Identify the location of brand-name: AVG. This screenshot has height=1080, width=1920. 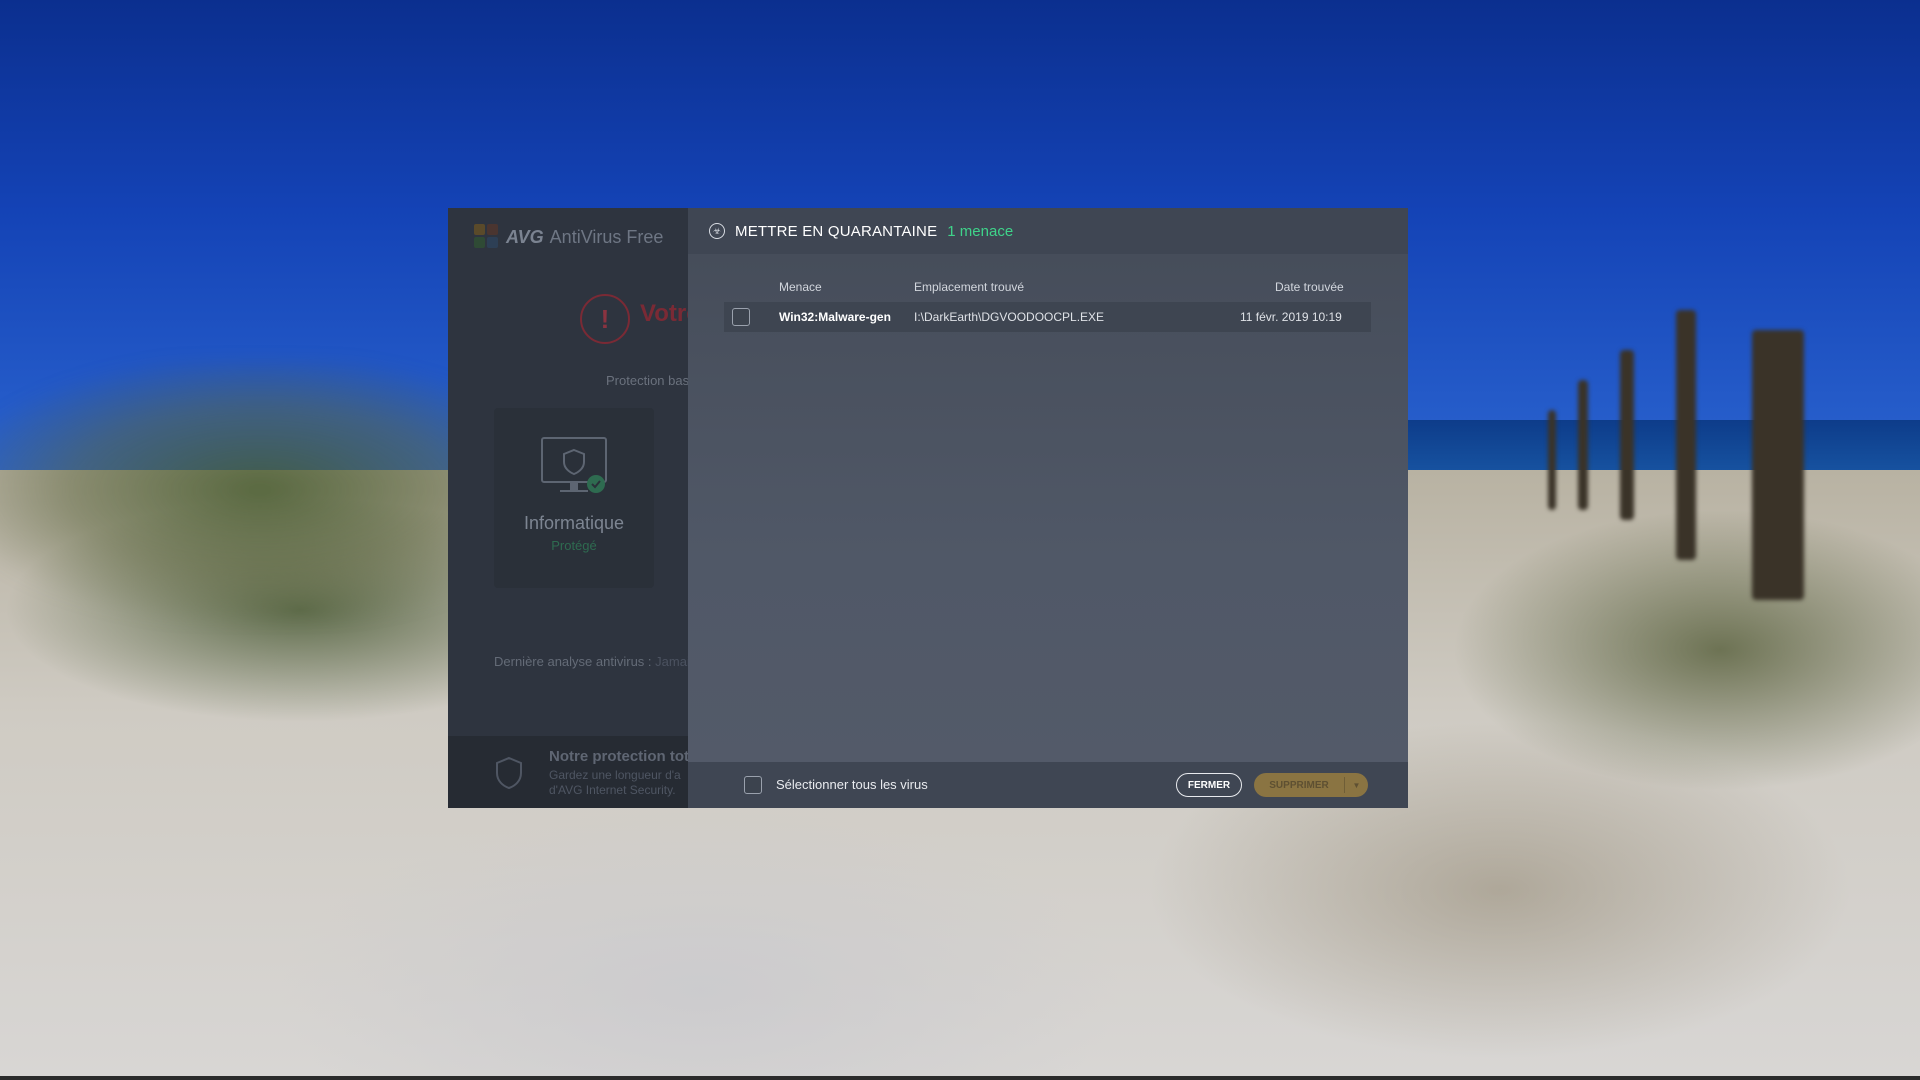
(525, 236).